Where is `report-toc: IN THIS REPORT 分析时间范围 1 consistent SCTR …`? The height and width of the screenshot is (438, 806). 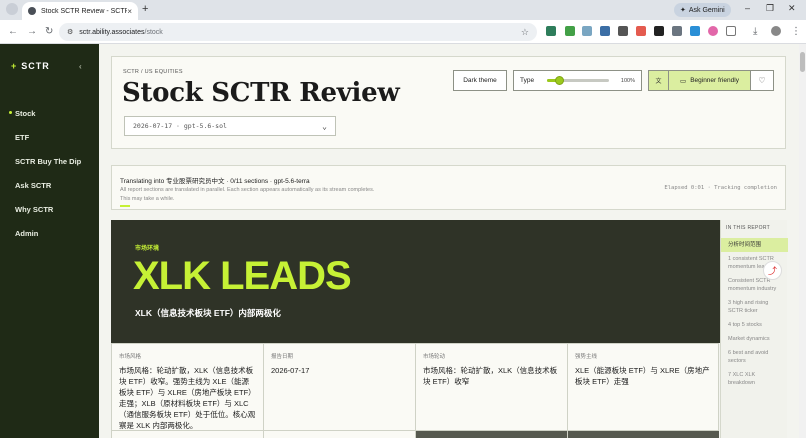
report-toc: IN THIS REPORT 分析时间范围 1 consistent SCTR … is located at coordinates (754, 329).